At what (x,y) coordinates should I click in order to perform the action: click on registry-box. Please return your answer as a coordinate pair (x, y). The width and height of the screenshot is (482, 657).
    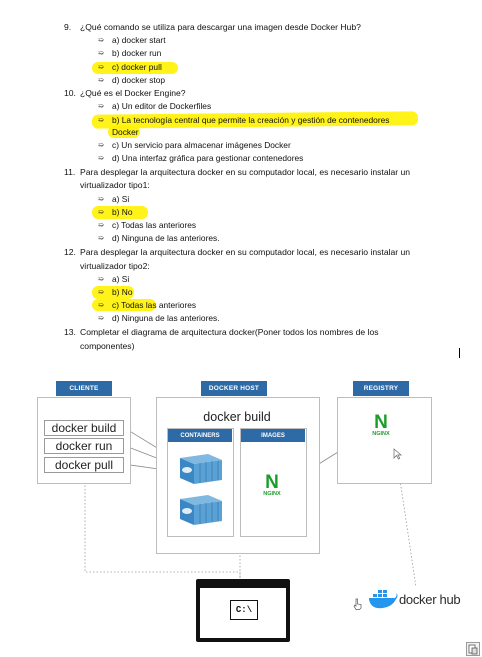
    Looking at the image, I should click on (384, 440).